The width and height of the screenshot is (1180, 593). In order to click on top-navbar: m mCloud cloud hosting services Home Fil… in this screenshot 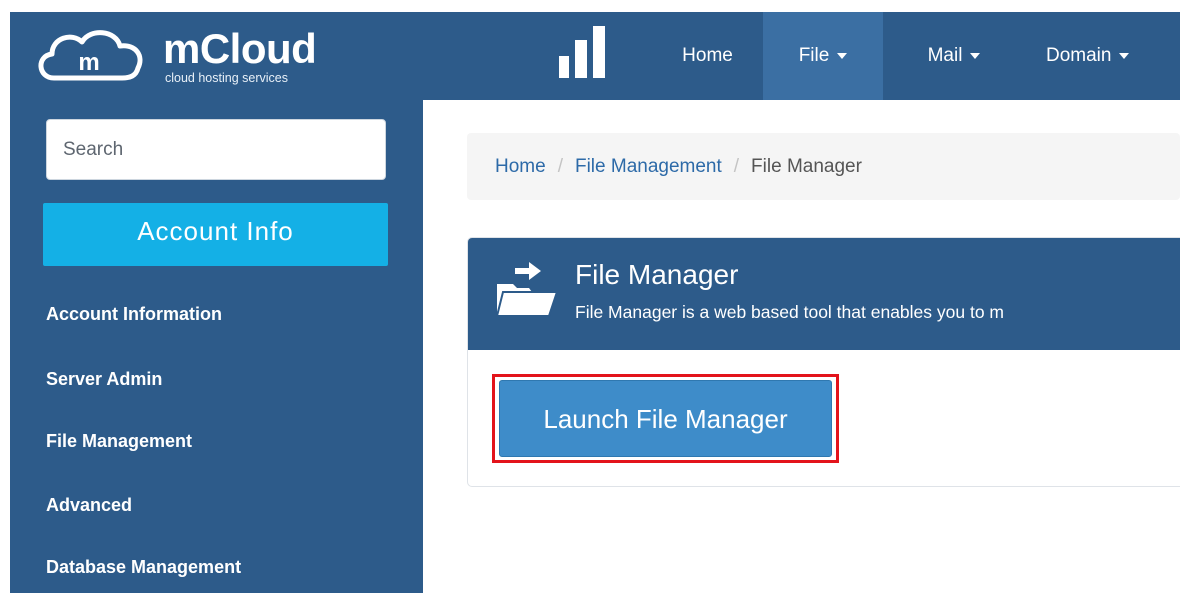, I will do `click(595, 56)`.